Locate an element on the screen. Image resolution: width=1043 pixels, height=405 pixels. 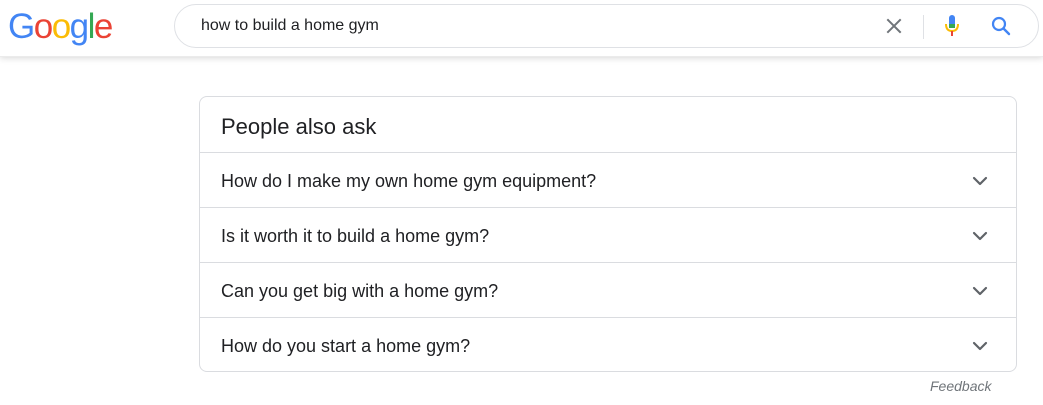
search-button is located at coordinates (1001, 26).